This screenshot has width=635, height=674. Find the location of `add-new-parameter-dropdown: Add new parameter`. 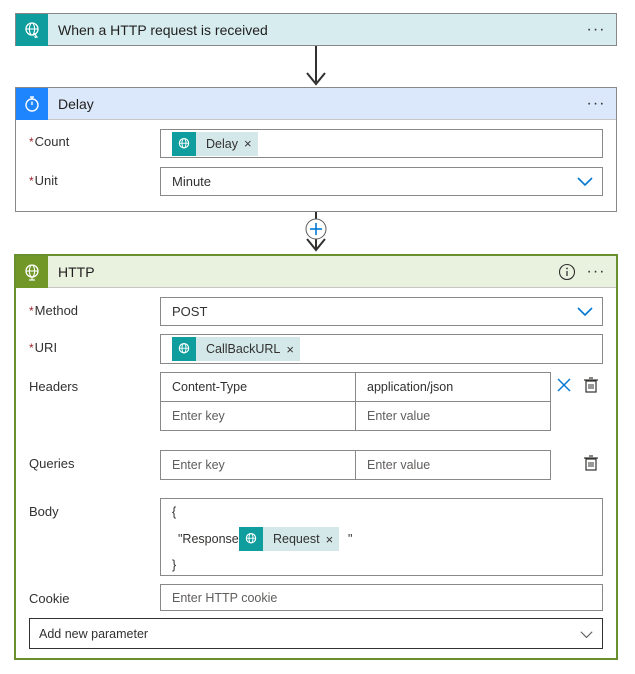

add-new-parameter-dropdown: Add new parameter is located at coordinates (316, 633).